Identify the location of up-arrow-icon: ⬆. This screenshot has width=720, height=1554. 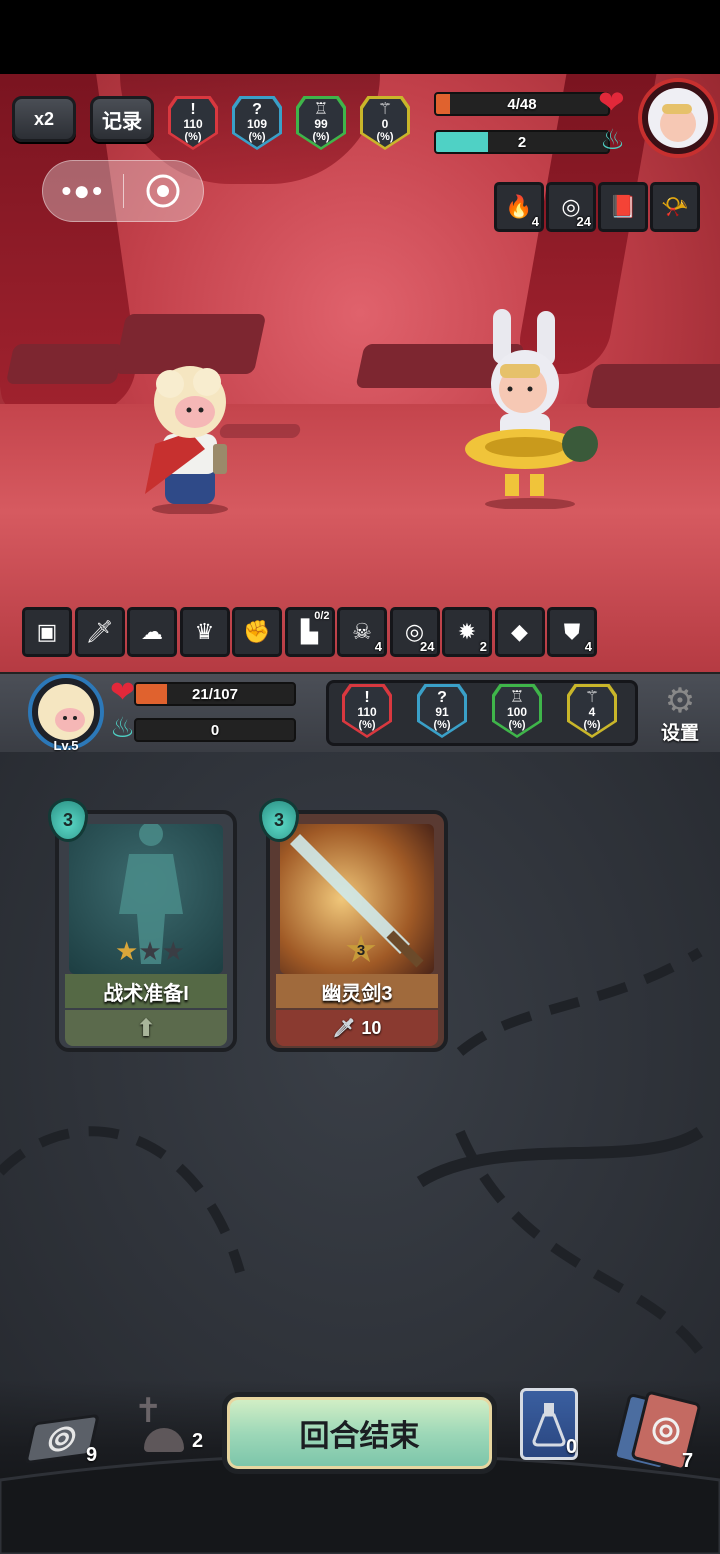
(146, 1028).